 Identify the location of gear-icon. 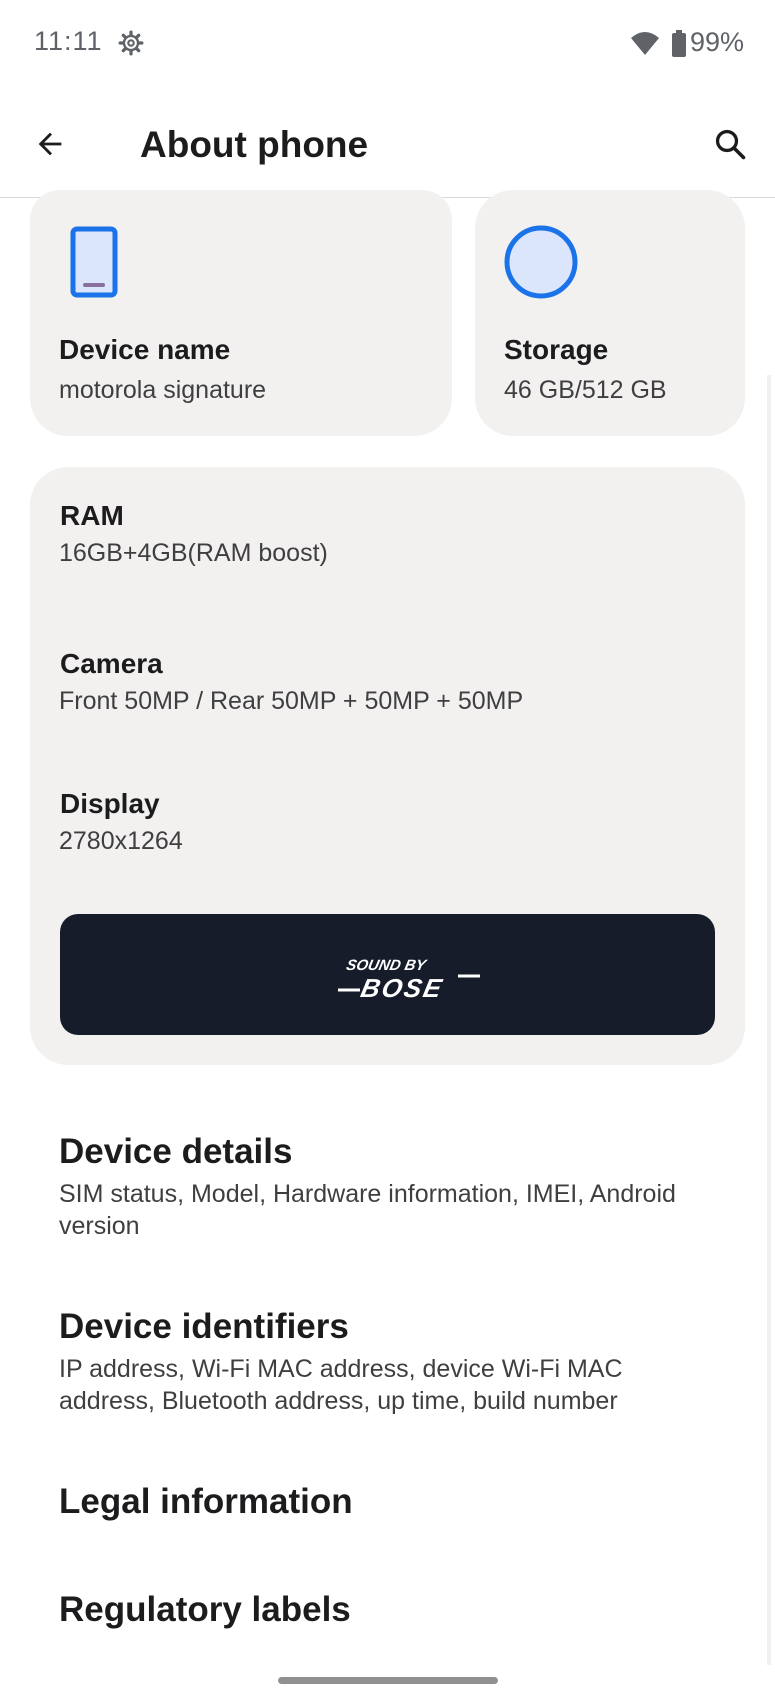
(131, 43).